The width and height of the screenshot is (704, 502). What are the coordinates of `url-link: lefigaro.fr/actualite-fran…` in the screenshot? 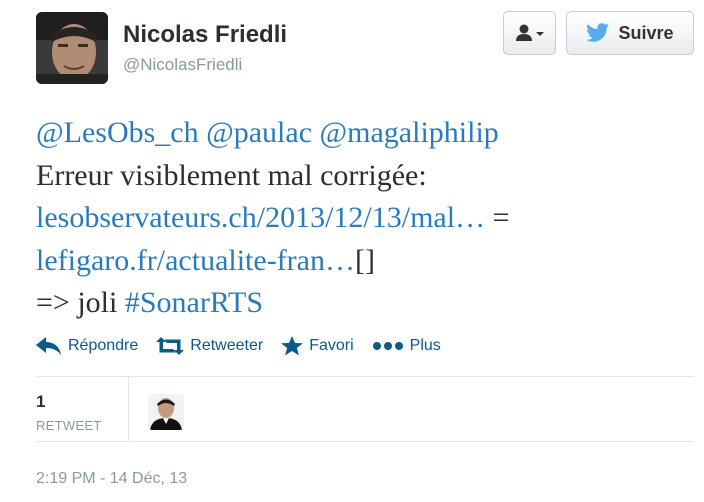 It's located at (195, 260).